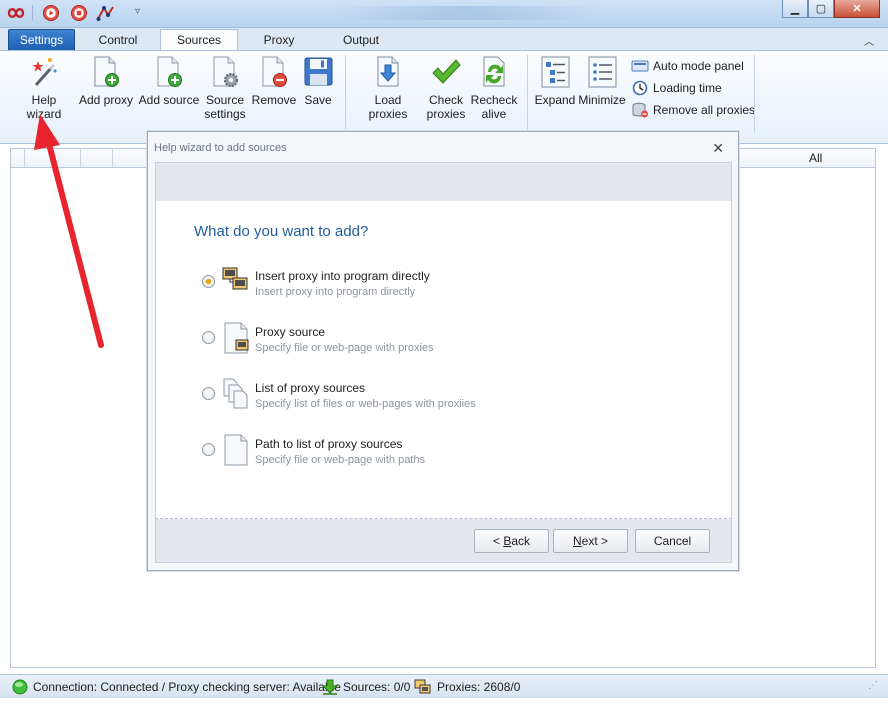  I want to click on add-source-button: Add source, so click(169, 81).